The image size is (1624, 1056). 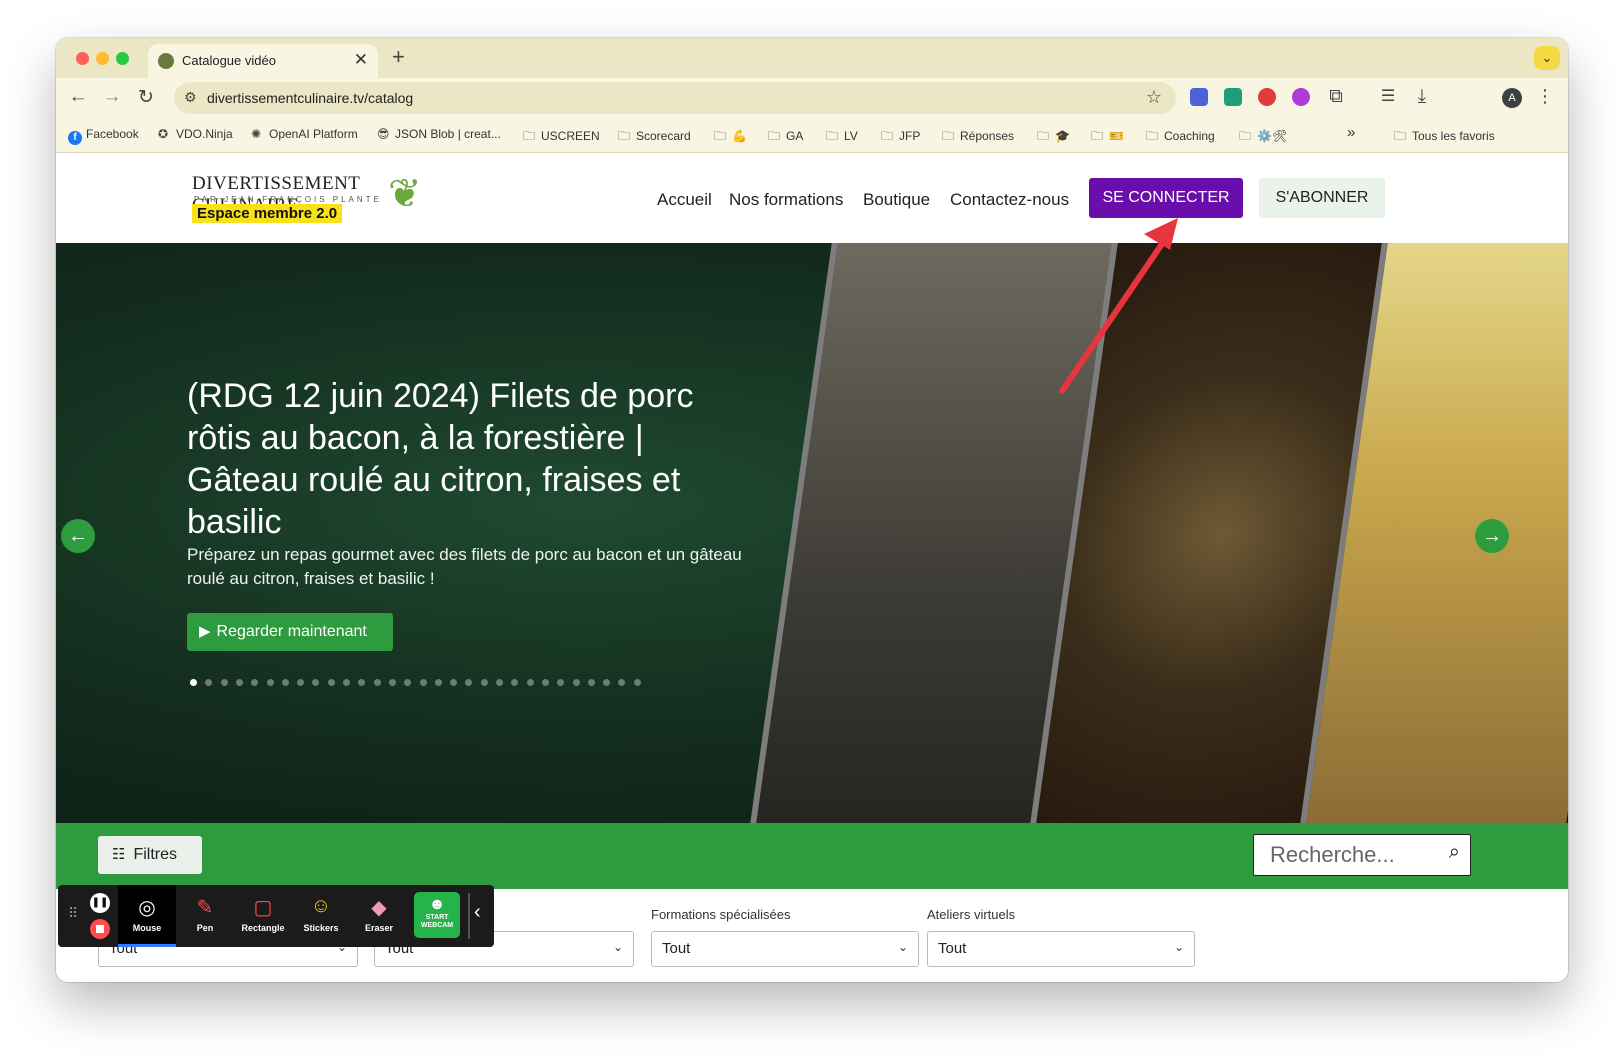 I want to click on bookmark-lv: 🗀 LV, so click(x=842, y=137).